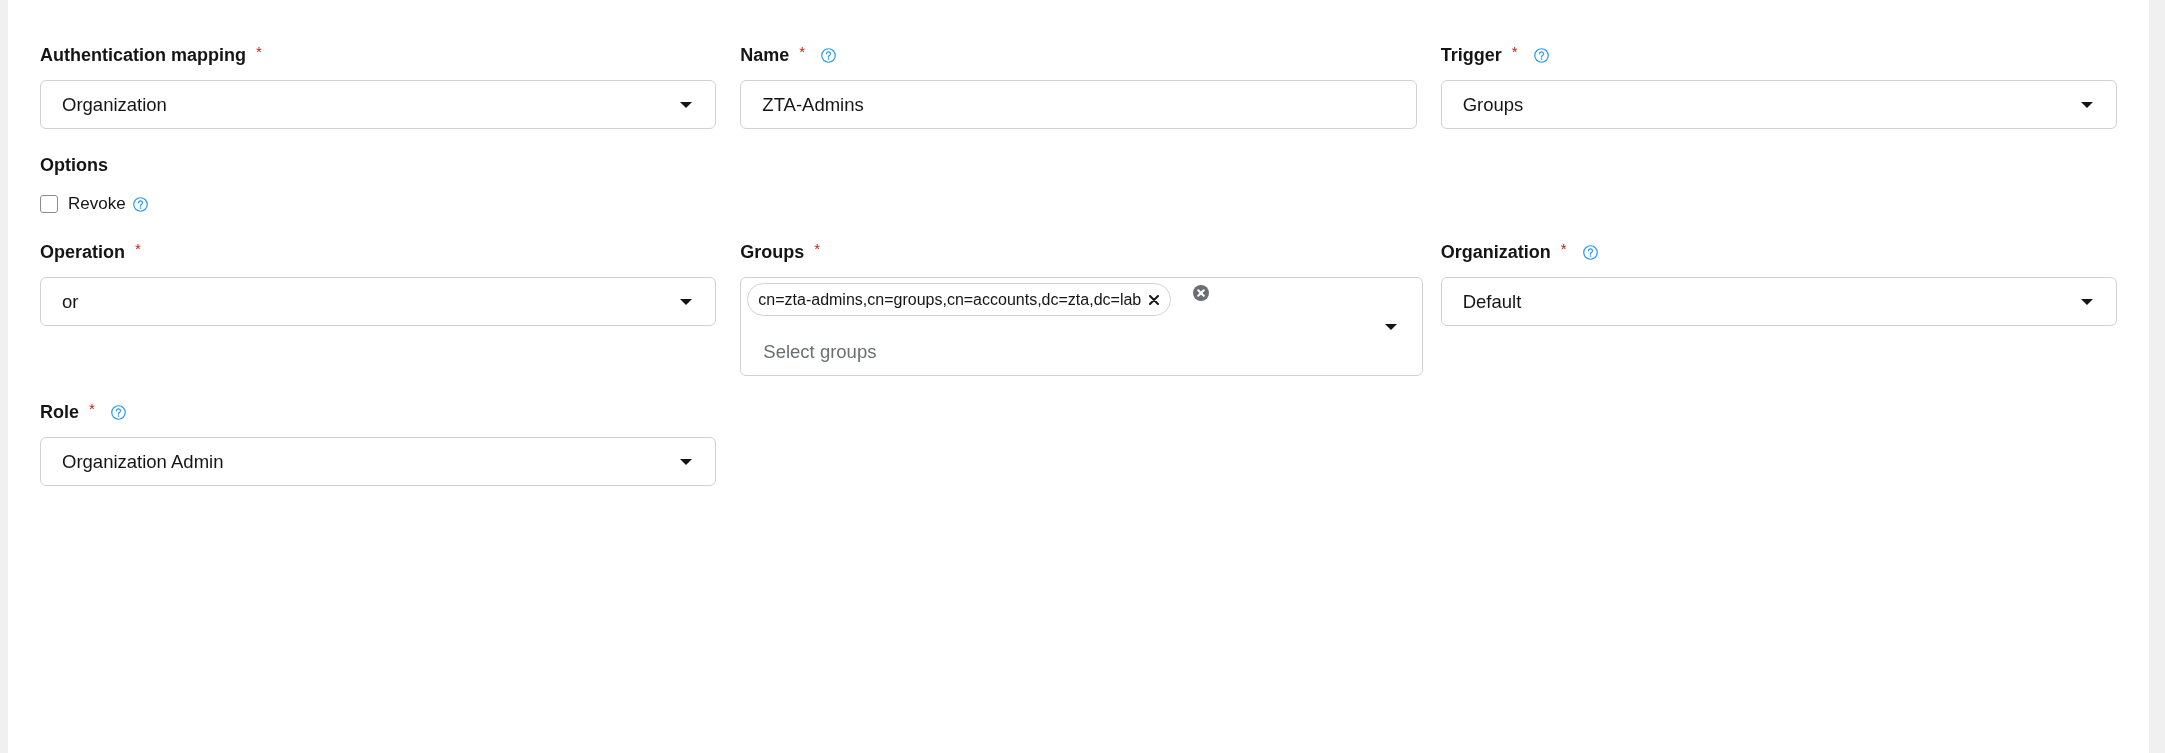  I want to click on groups-input: Select groups, so click(1066, 352).